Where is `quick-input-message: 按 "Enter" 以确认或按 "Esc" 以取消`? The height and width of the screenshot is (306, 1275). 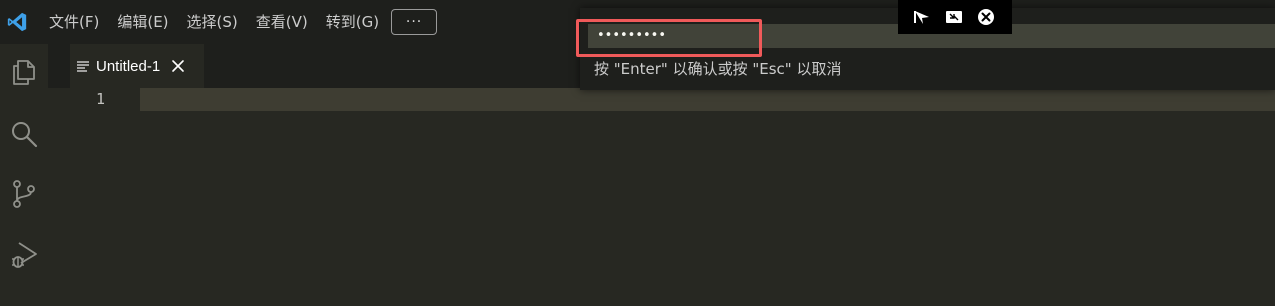
quick-input-message: 按 "Enter" 以确认或按 "Esc" 以取消 is located at coordinates (718, 69).